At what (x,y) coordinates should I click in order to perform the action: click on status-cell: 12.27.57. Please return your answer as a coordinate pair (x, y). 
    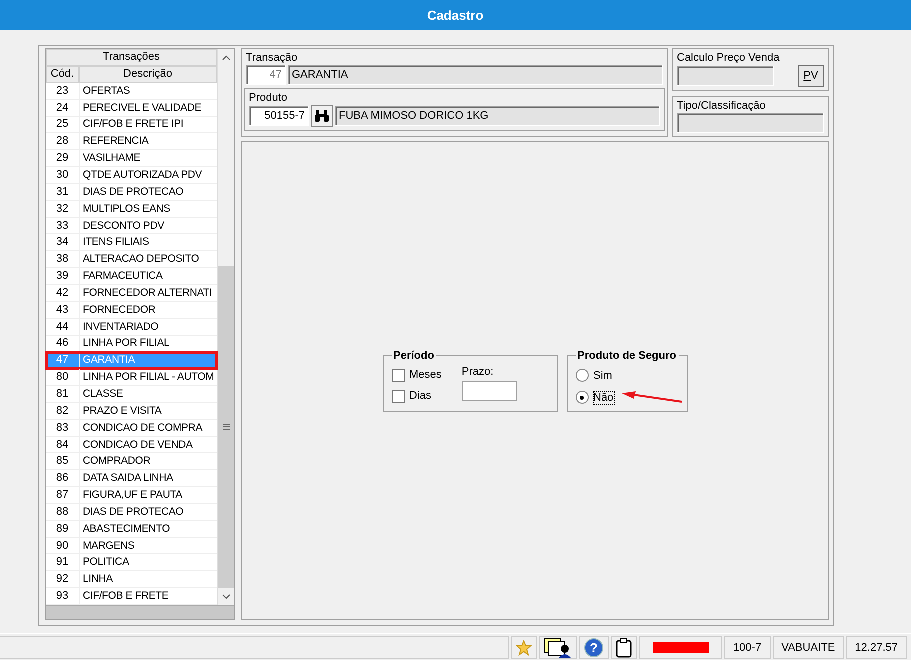
    Looking at the image, I should click on (876, 647).